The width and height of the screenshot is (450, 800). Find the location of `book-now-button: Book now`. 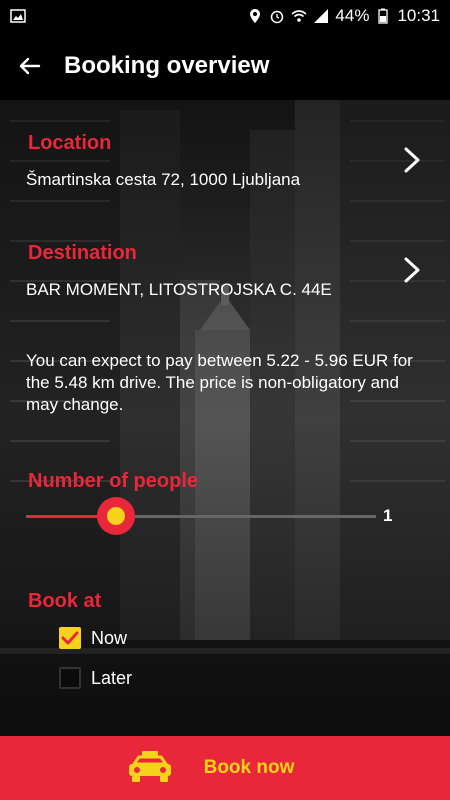

book-now-button: Book now is located at coordinates (225, 768).